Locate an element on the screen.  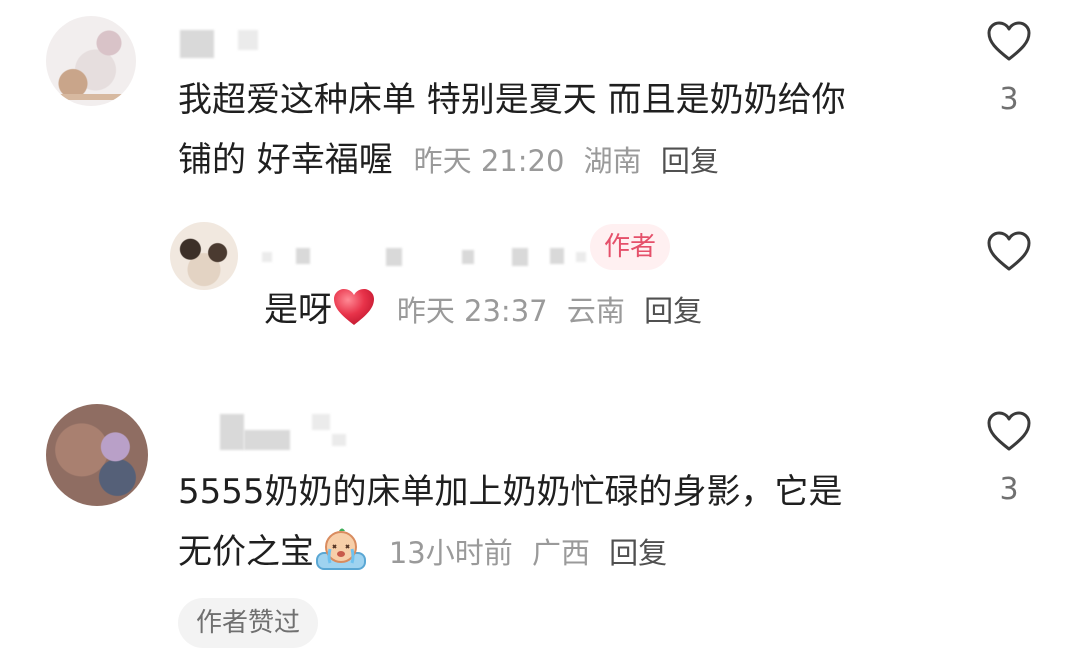
comment-text-line2: 铺的 好幸福喔 is located at coordinates (285, 160).